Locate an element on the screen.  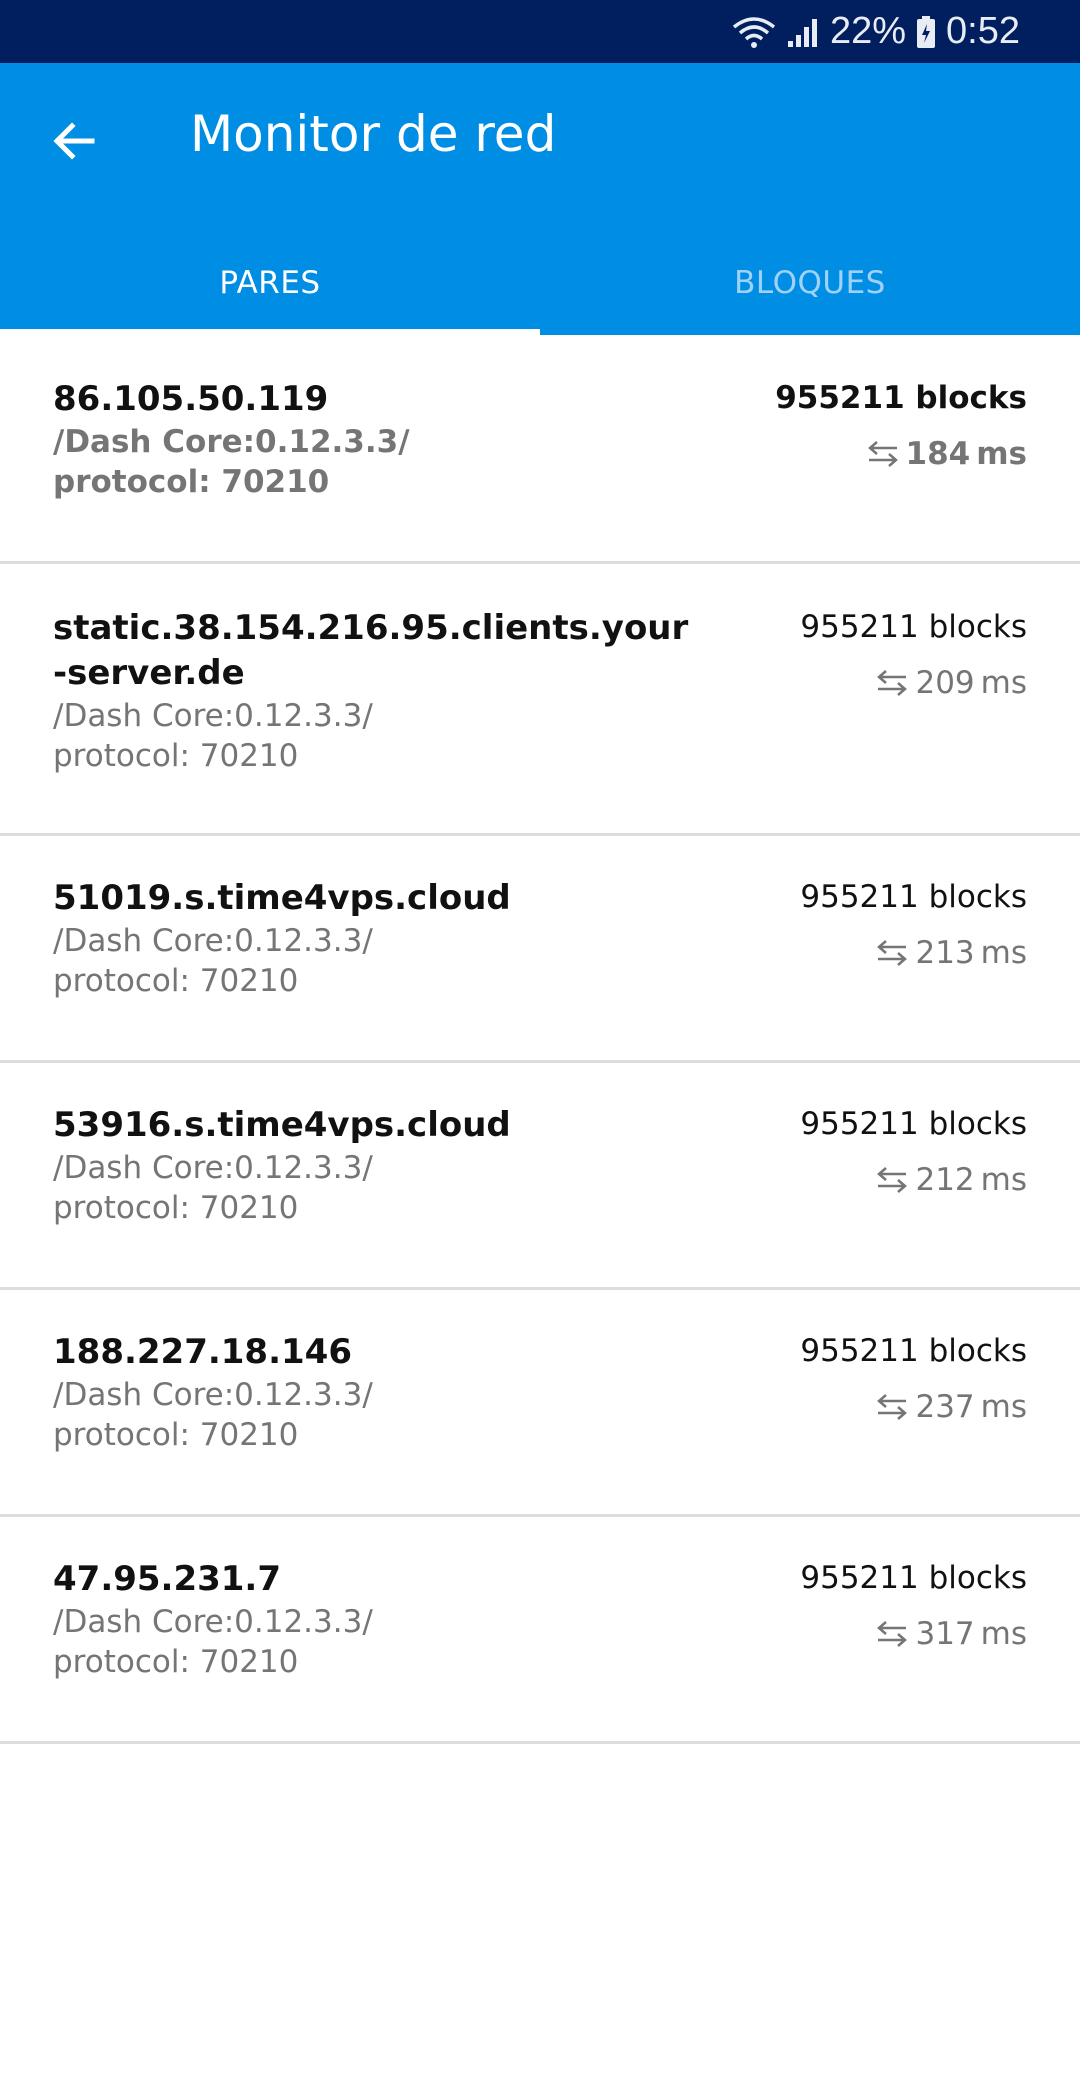
peer-ping: 212 is located at coordinates (945, 1180).